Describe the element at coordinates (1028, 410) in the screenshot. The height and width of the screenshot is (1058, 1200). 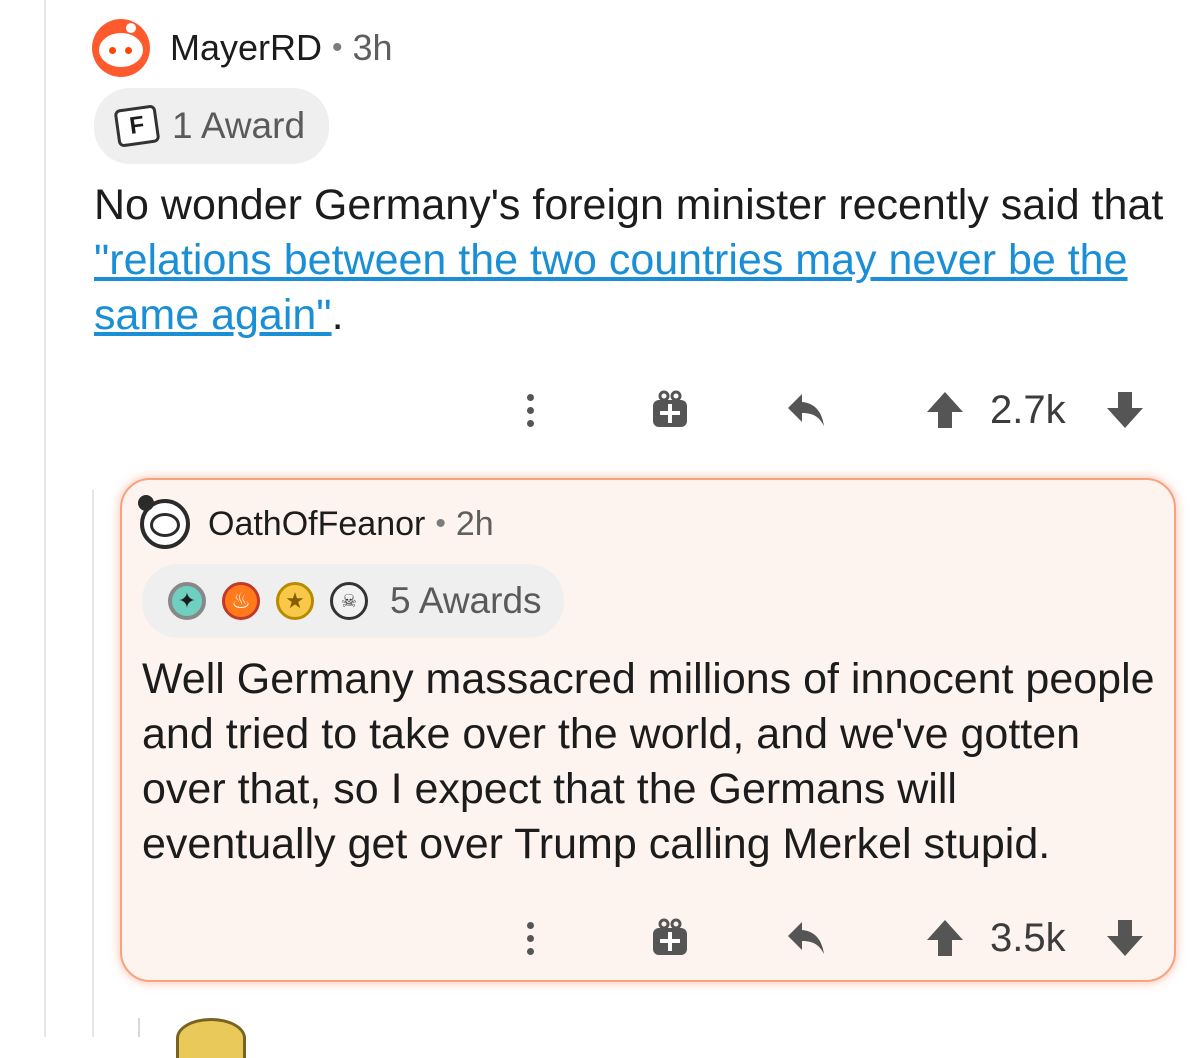
I see `vote-score: 2.7k` at that location.